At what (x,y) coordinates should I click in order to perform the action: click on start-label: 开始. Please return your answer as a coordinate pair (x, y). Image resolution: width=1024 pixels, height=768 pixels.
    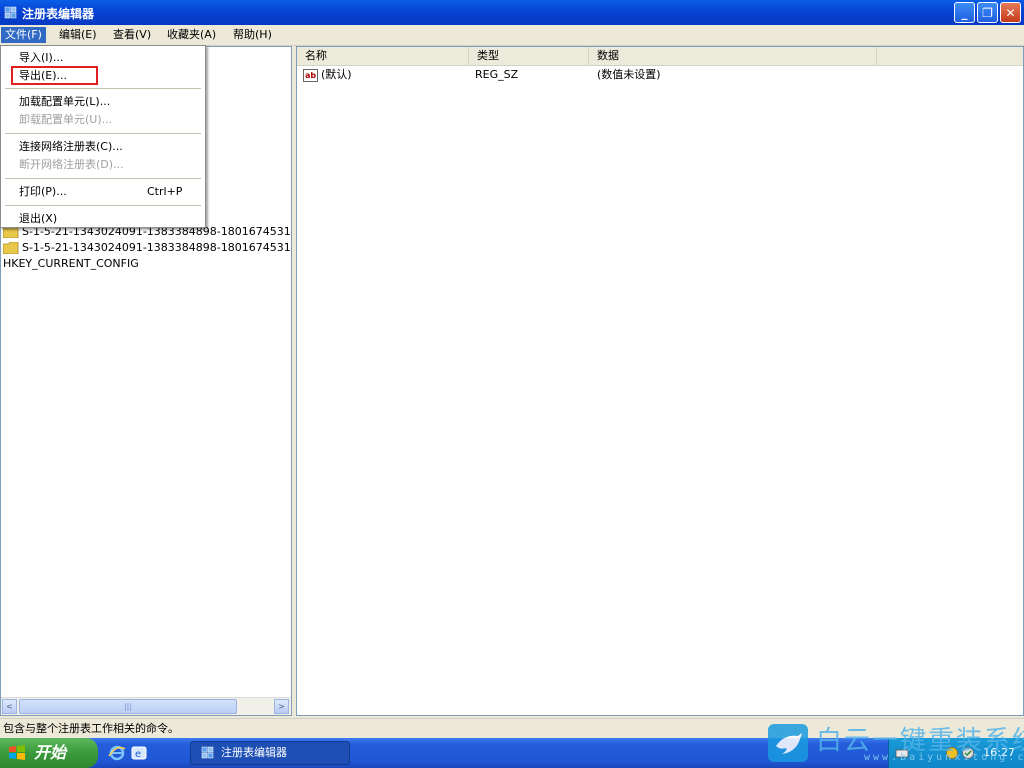
    Looking at the image, I should click on (50, 752).